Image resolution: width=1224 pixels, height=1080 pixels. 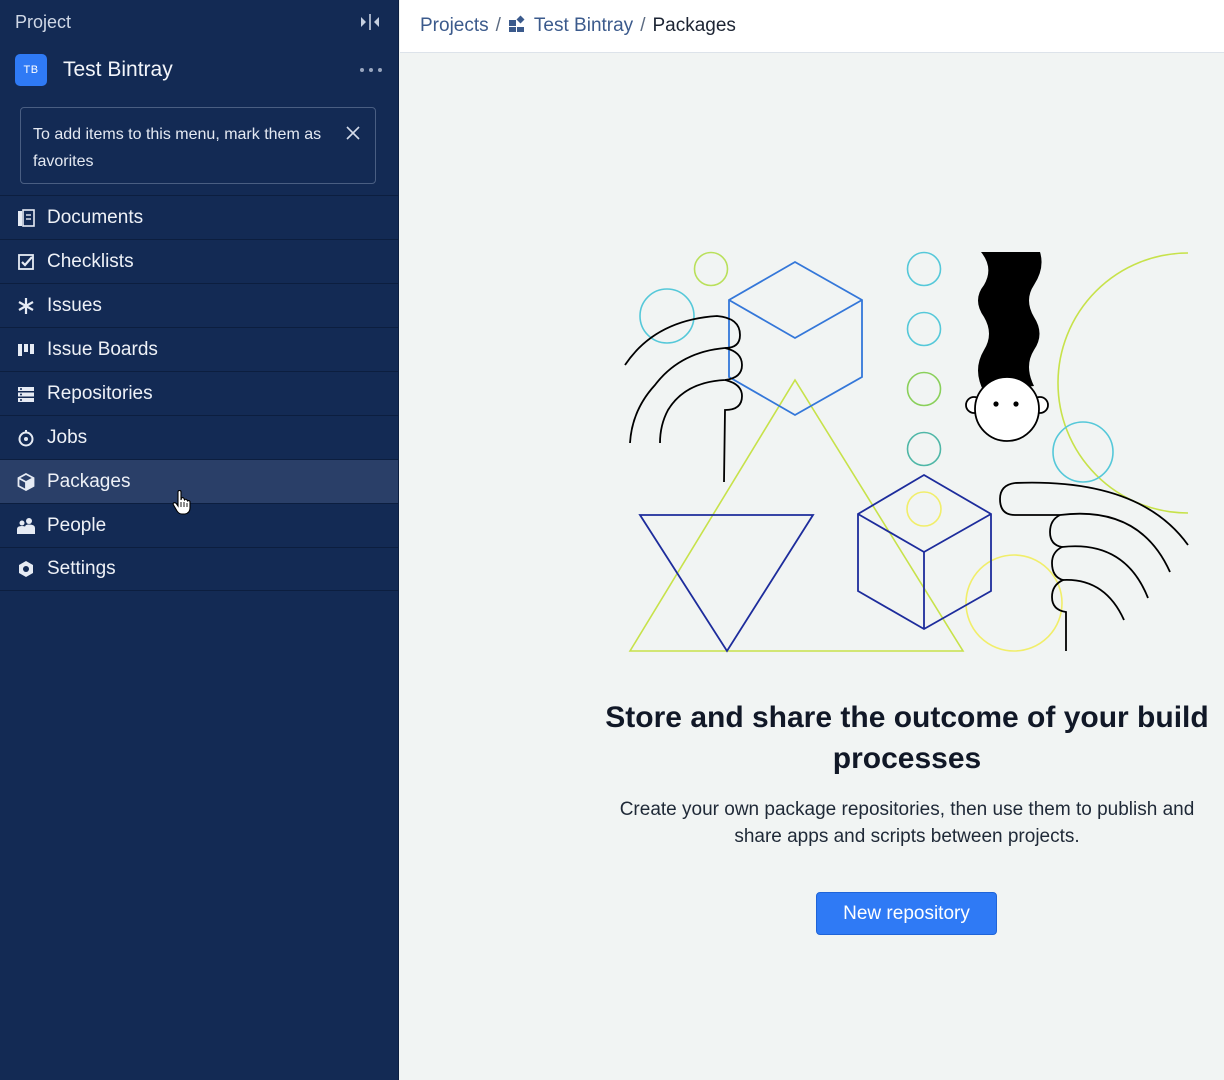 What do you see at coordinates (26, 569) in the screenshot?
I see `settings-icon` at bounding box center [26, 569].